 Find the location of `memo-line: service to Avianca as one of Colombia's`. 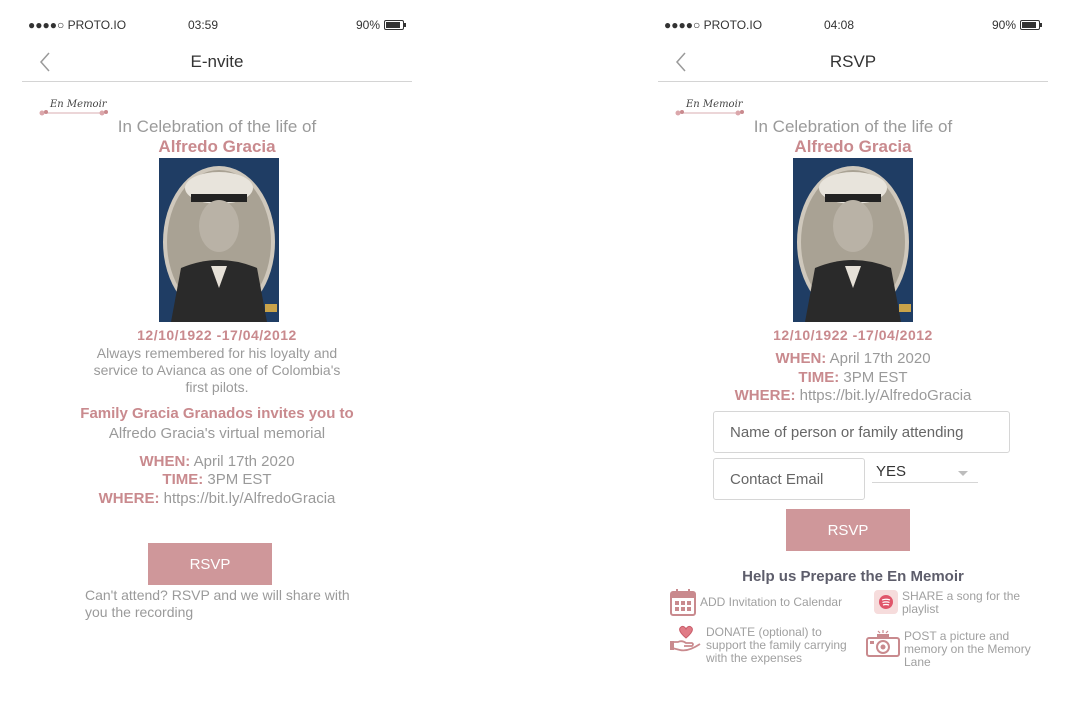

memo-line: service to Avianca as one of Colombia's is located at coordinates (217, 370).